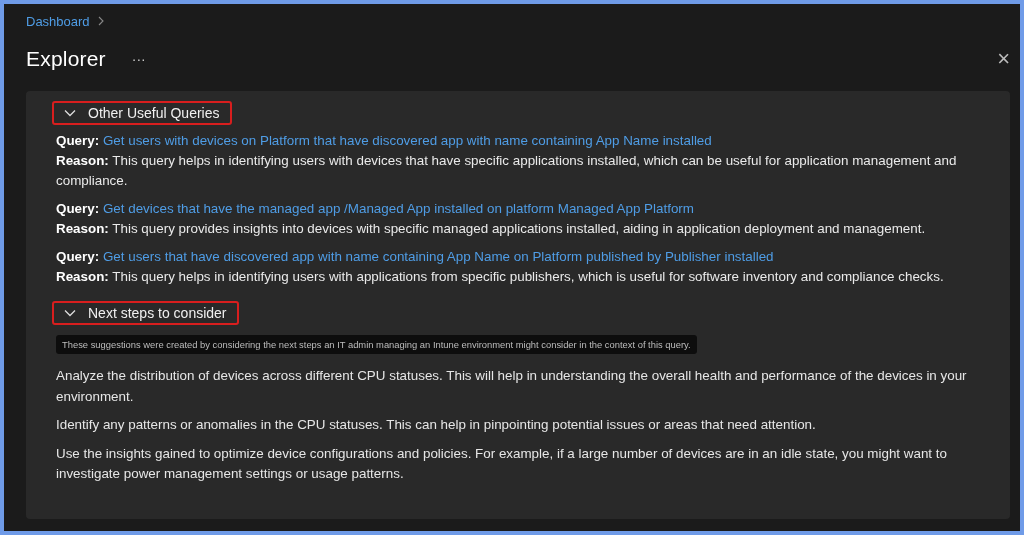 The height and width of the screenshot is (535, 1024). I want to click on query-link: Get users that have discovered app with name containing App Name on Platform published by Publisher installed, so click(438, 256).